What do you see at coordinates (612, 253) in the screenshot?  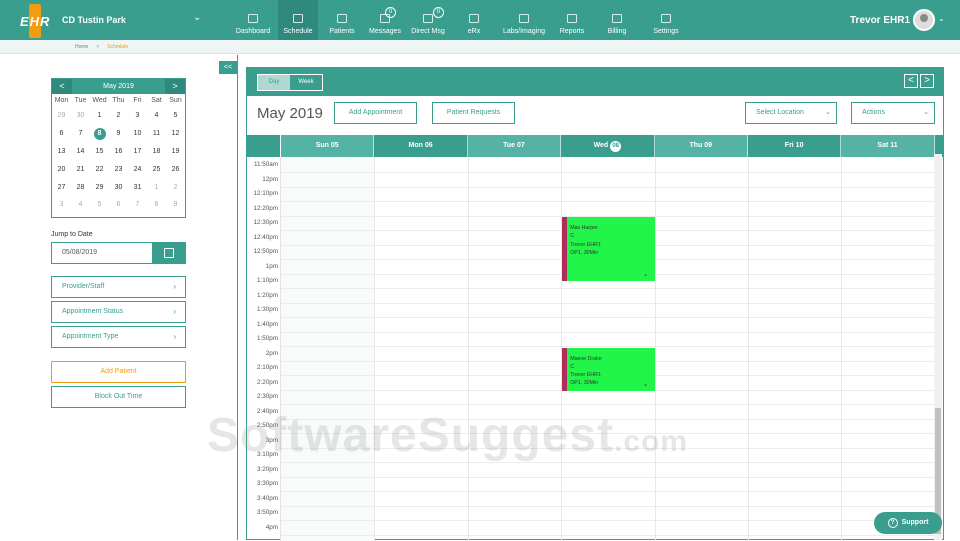 I see `appointment-type: OP1, 30Min` at bounding box center [612, 253].